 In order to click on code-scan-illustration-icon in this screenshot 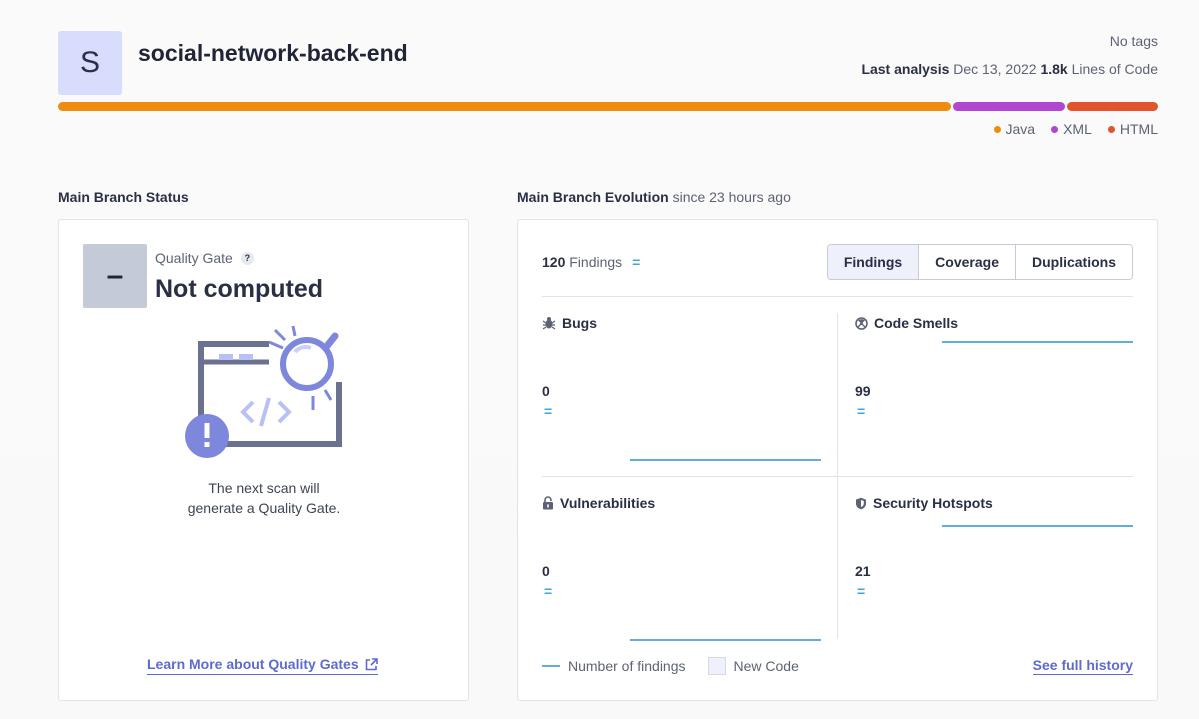, I will do `click(263, 391)`.